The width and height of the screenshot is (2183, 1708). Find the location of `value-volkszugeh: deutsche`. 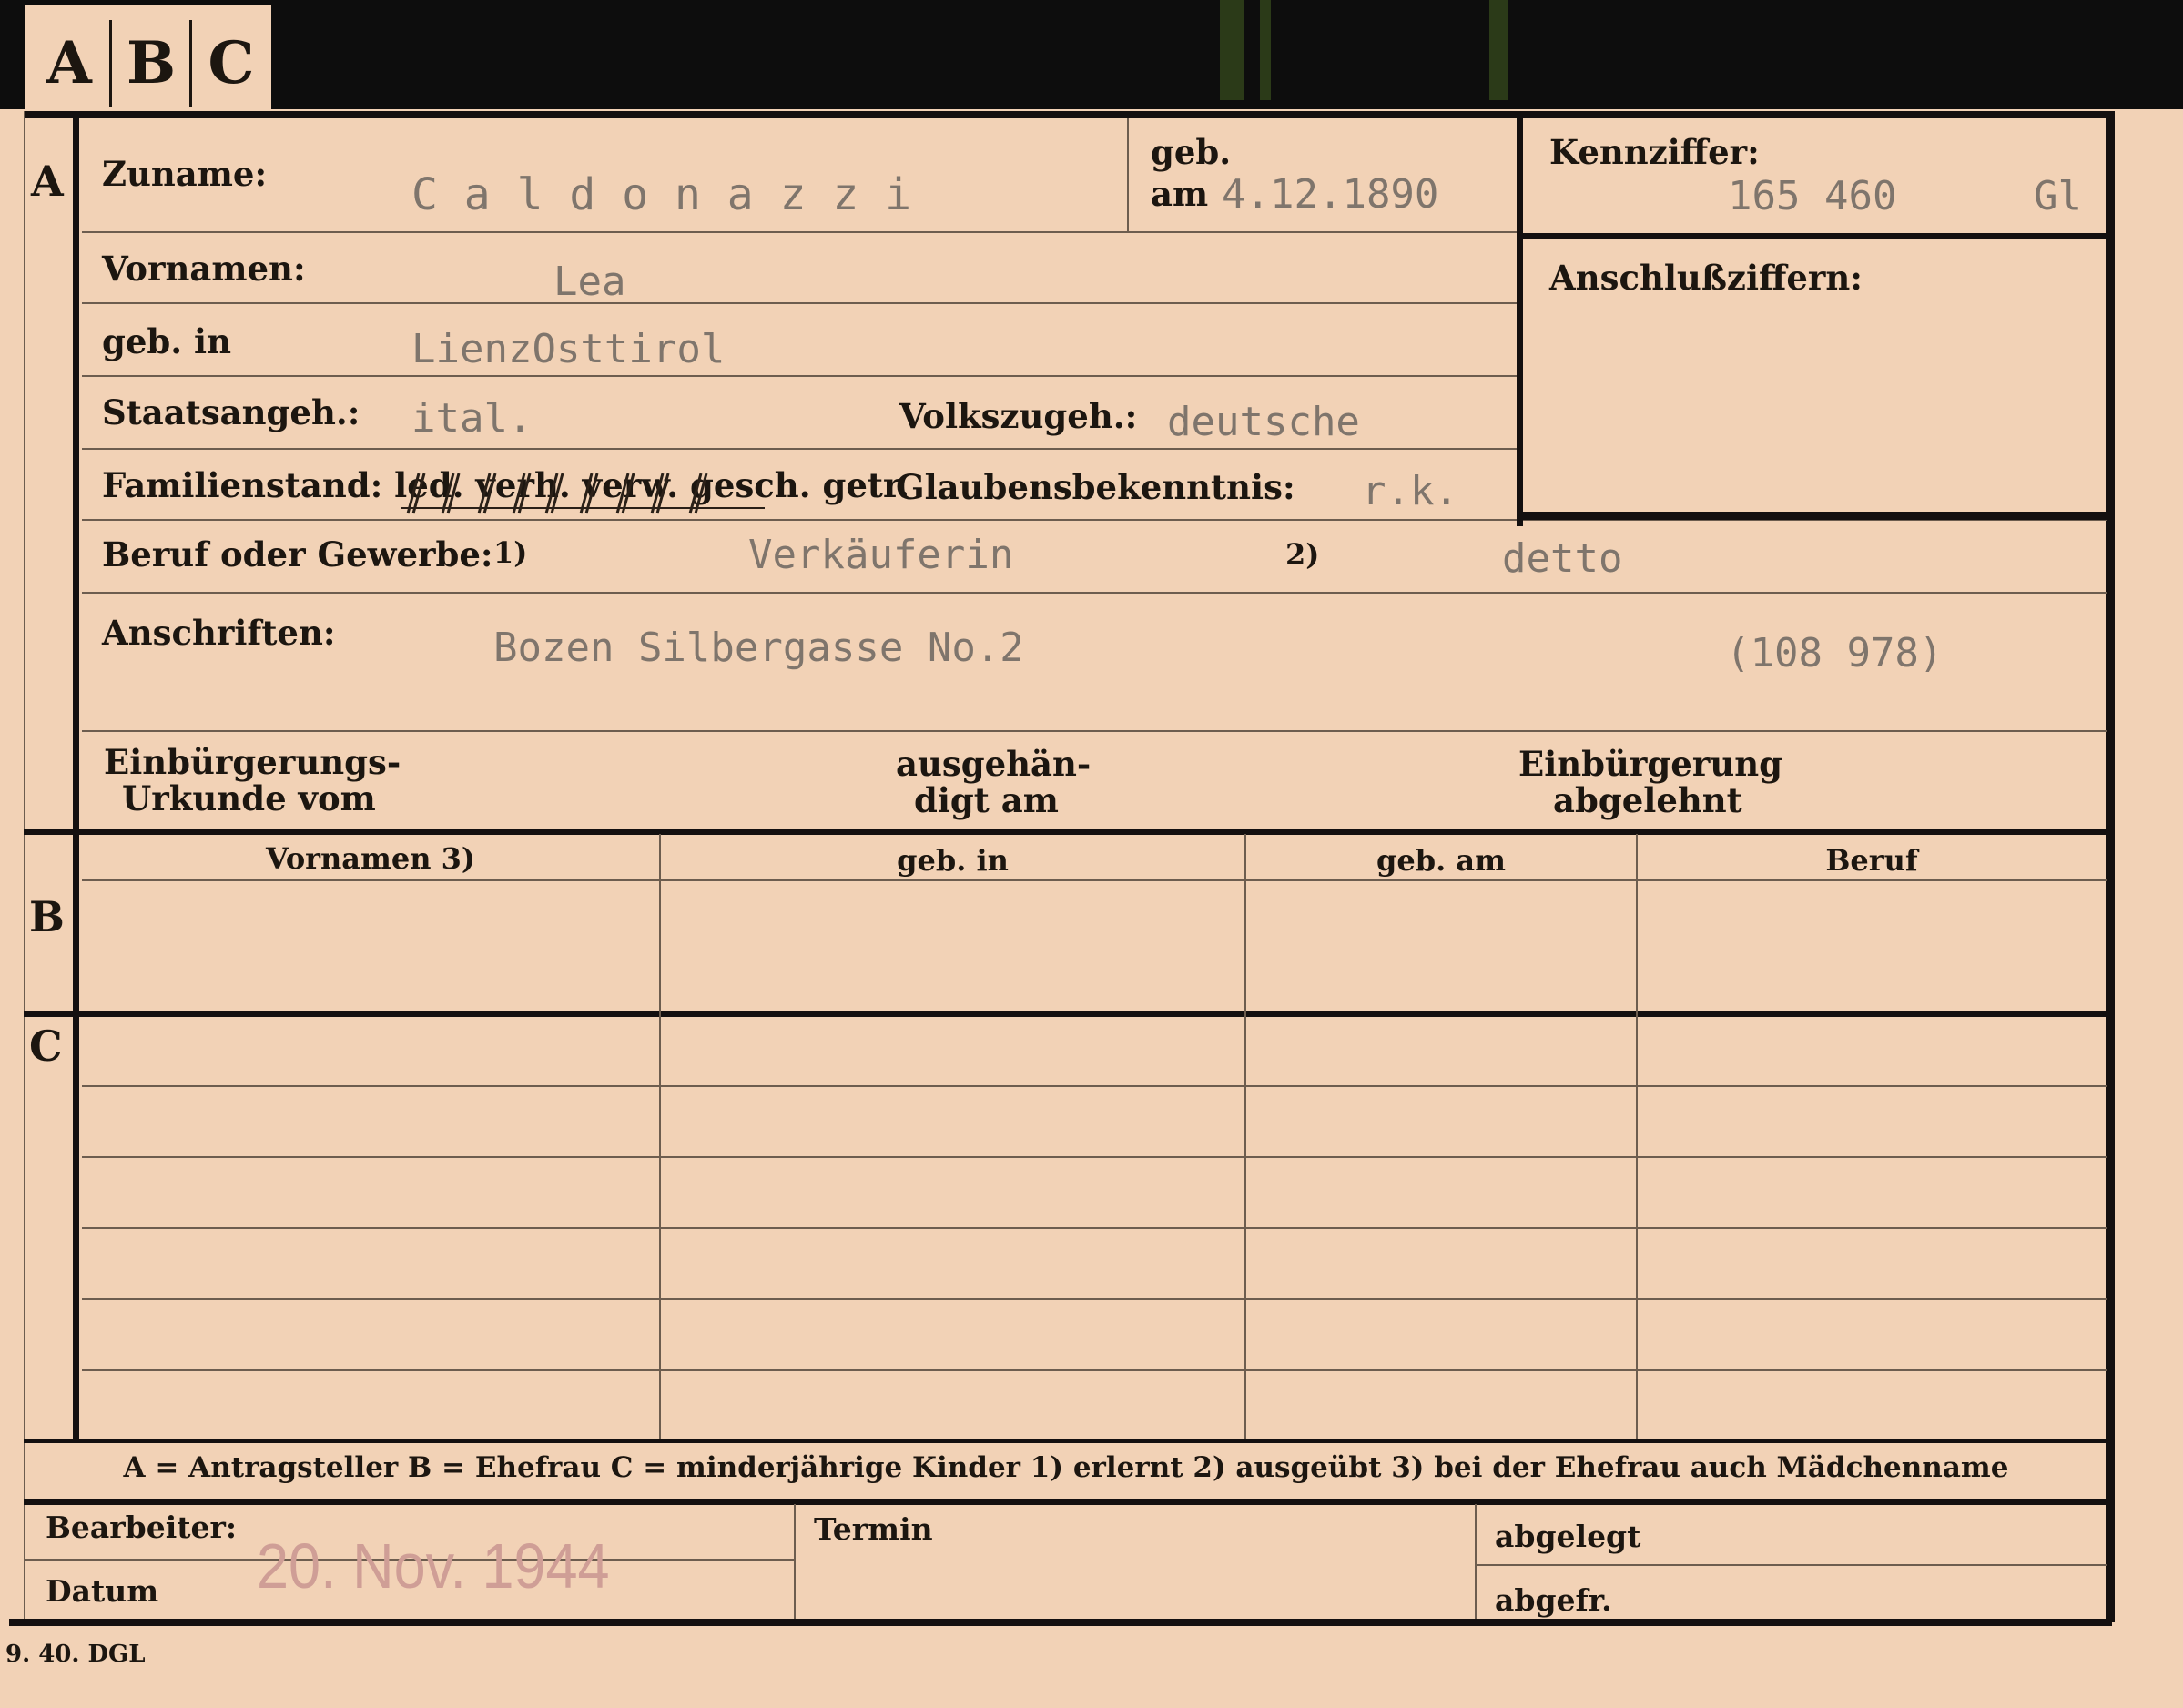

value-volkszugeh: deutsche is located at coordinates (1263, 422).